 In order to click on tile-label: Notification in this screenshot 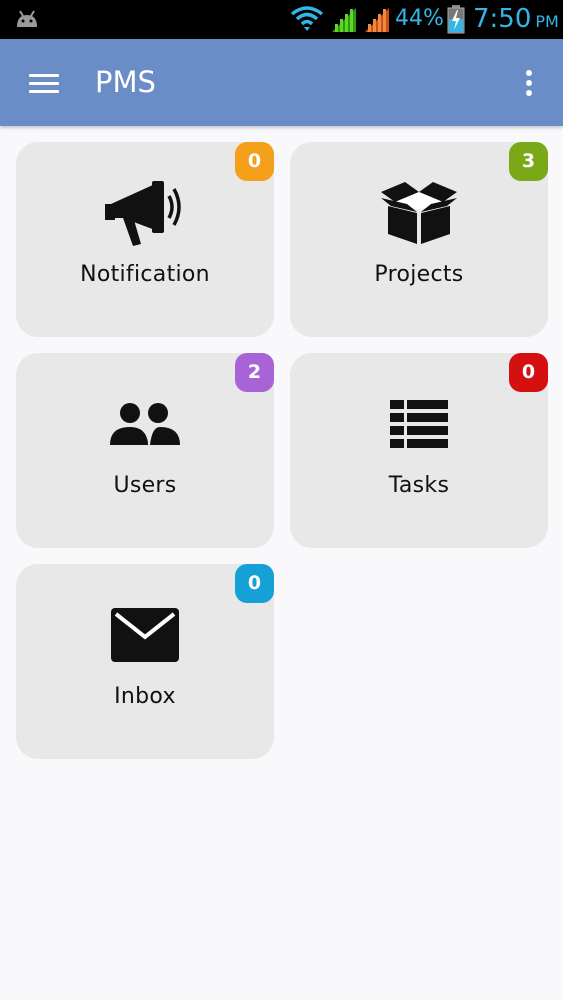, I will do `click(145, 274)`.